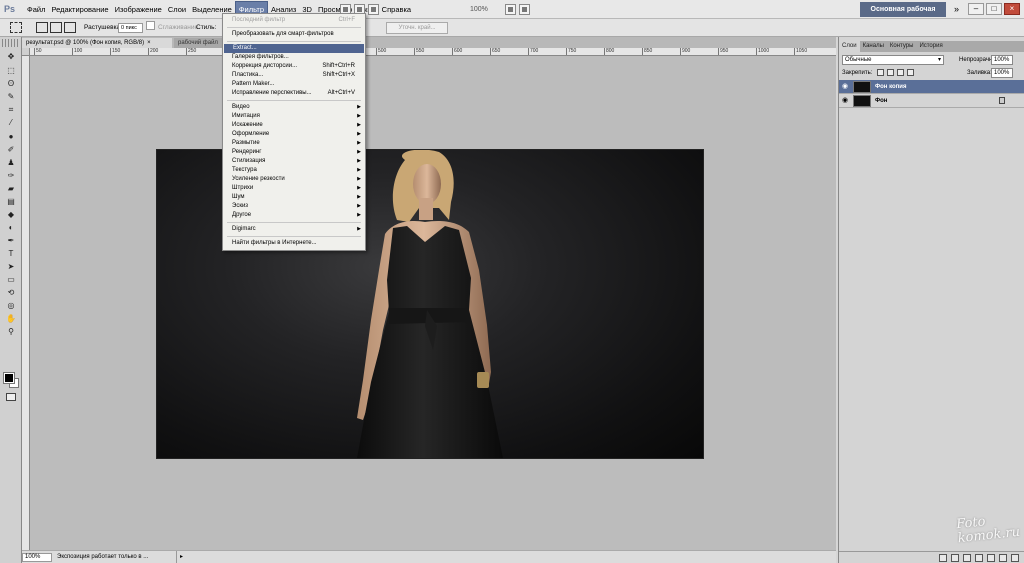  What do you see at coordinates (11, 292) in the screenshot?
I see `3d-rotate-icon: ⟲` at bounding box center [11, 292].